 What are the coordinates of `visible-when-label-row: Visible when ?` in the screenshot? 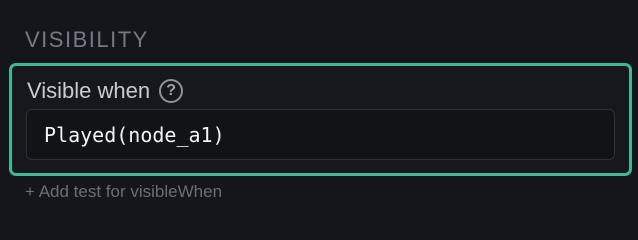 It's located at (105, 91).